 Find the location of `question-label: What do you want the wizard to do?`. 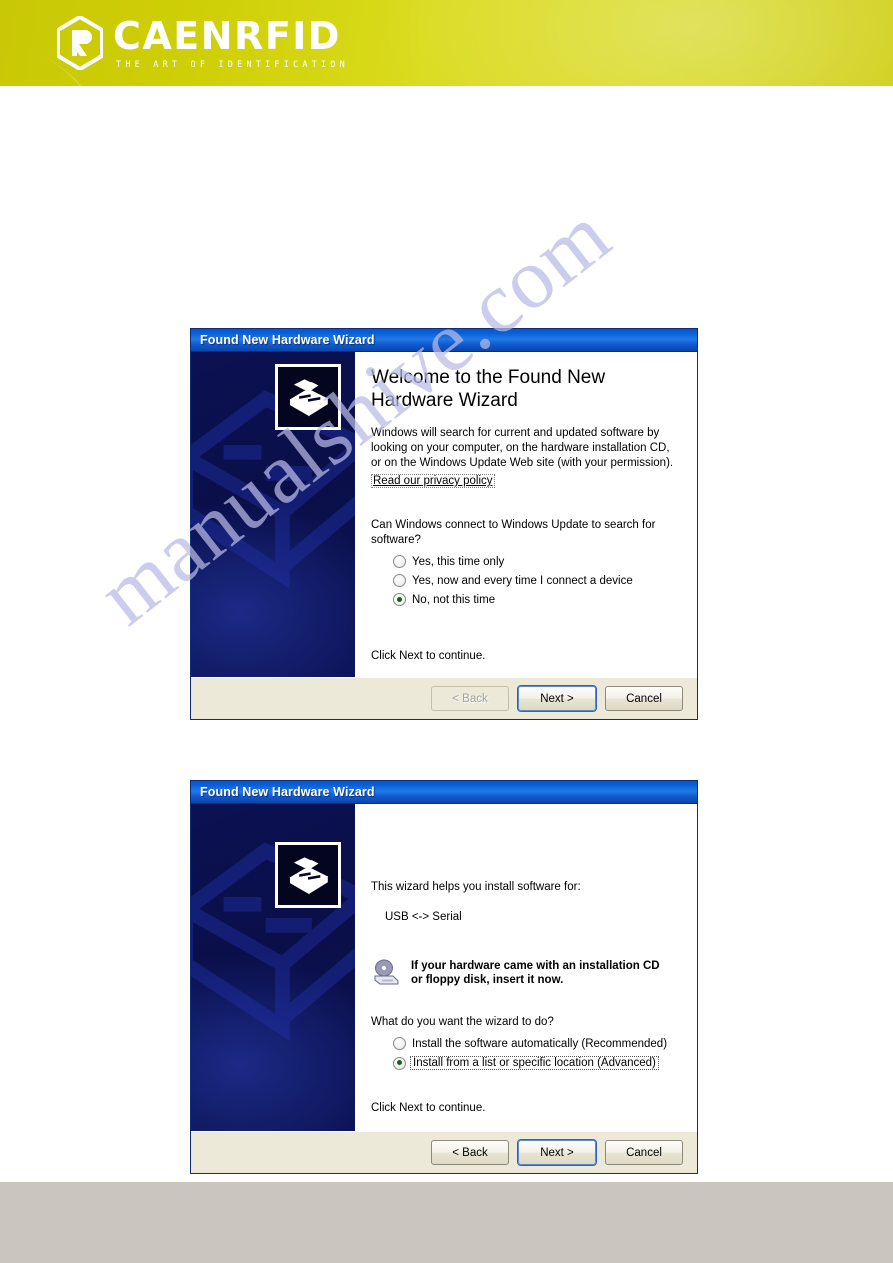

question-label: What do you want the wizard to do? is located at coordinates (462, 1022).